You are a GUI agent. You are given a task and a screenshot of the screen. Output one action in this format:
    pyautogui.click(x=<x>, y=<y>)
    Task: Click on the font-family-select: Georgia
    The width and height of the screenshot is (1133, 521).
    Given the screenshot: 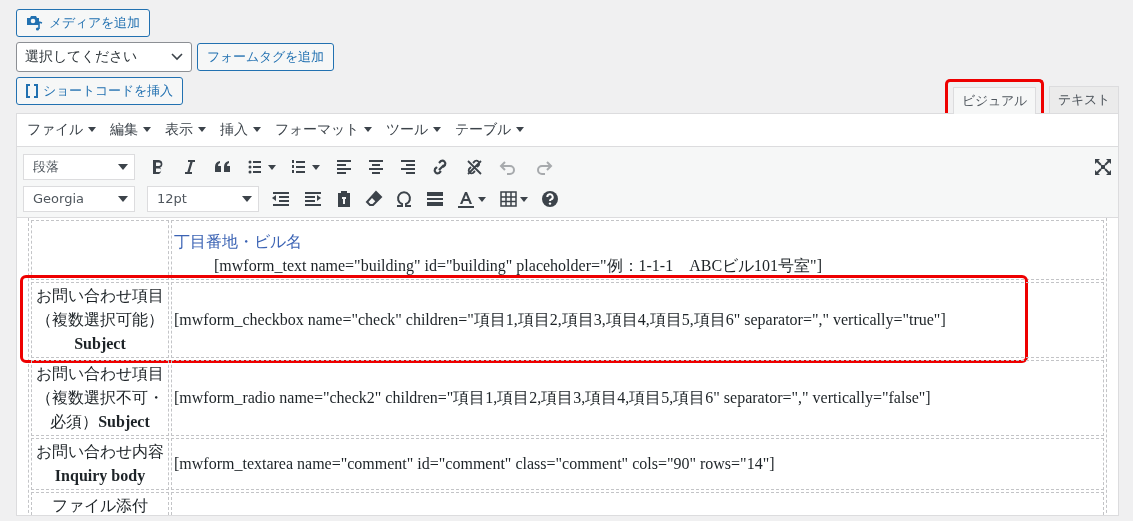 What is the action you would take?
    pyautogui.click(x=79, y=198)
    